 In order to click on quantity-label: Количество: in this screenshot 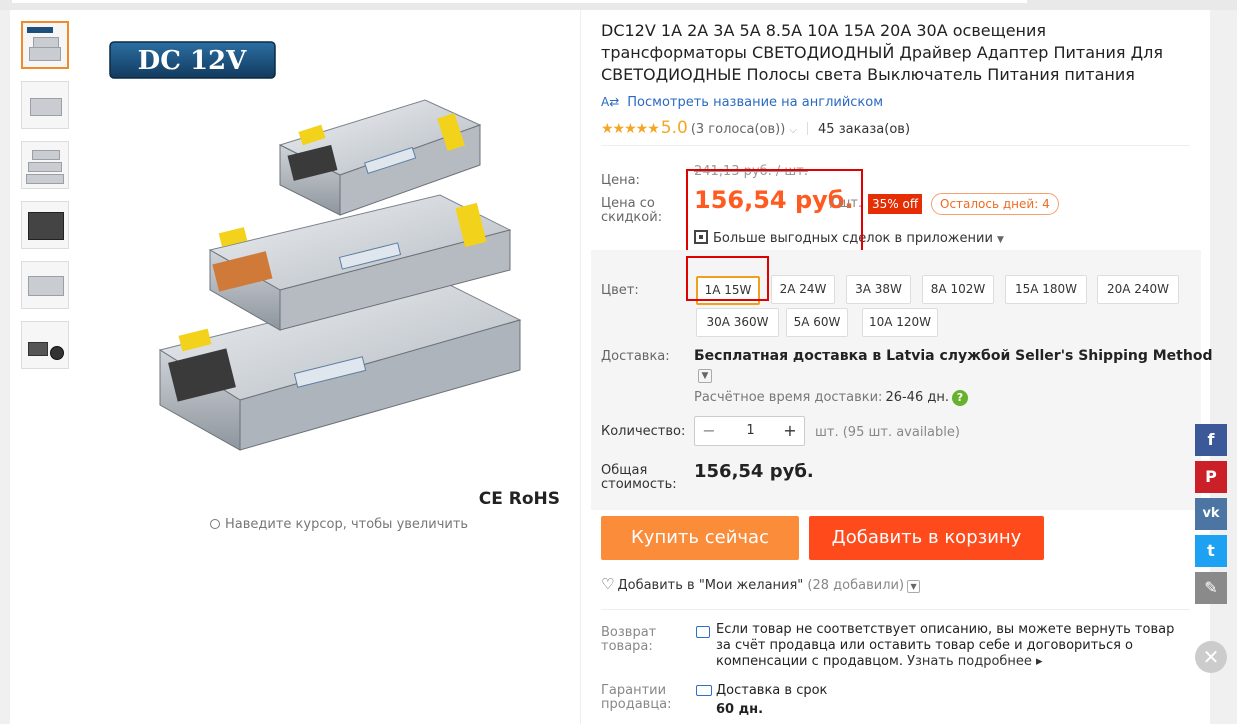, I will do `click(643, 431)`.